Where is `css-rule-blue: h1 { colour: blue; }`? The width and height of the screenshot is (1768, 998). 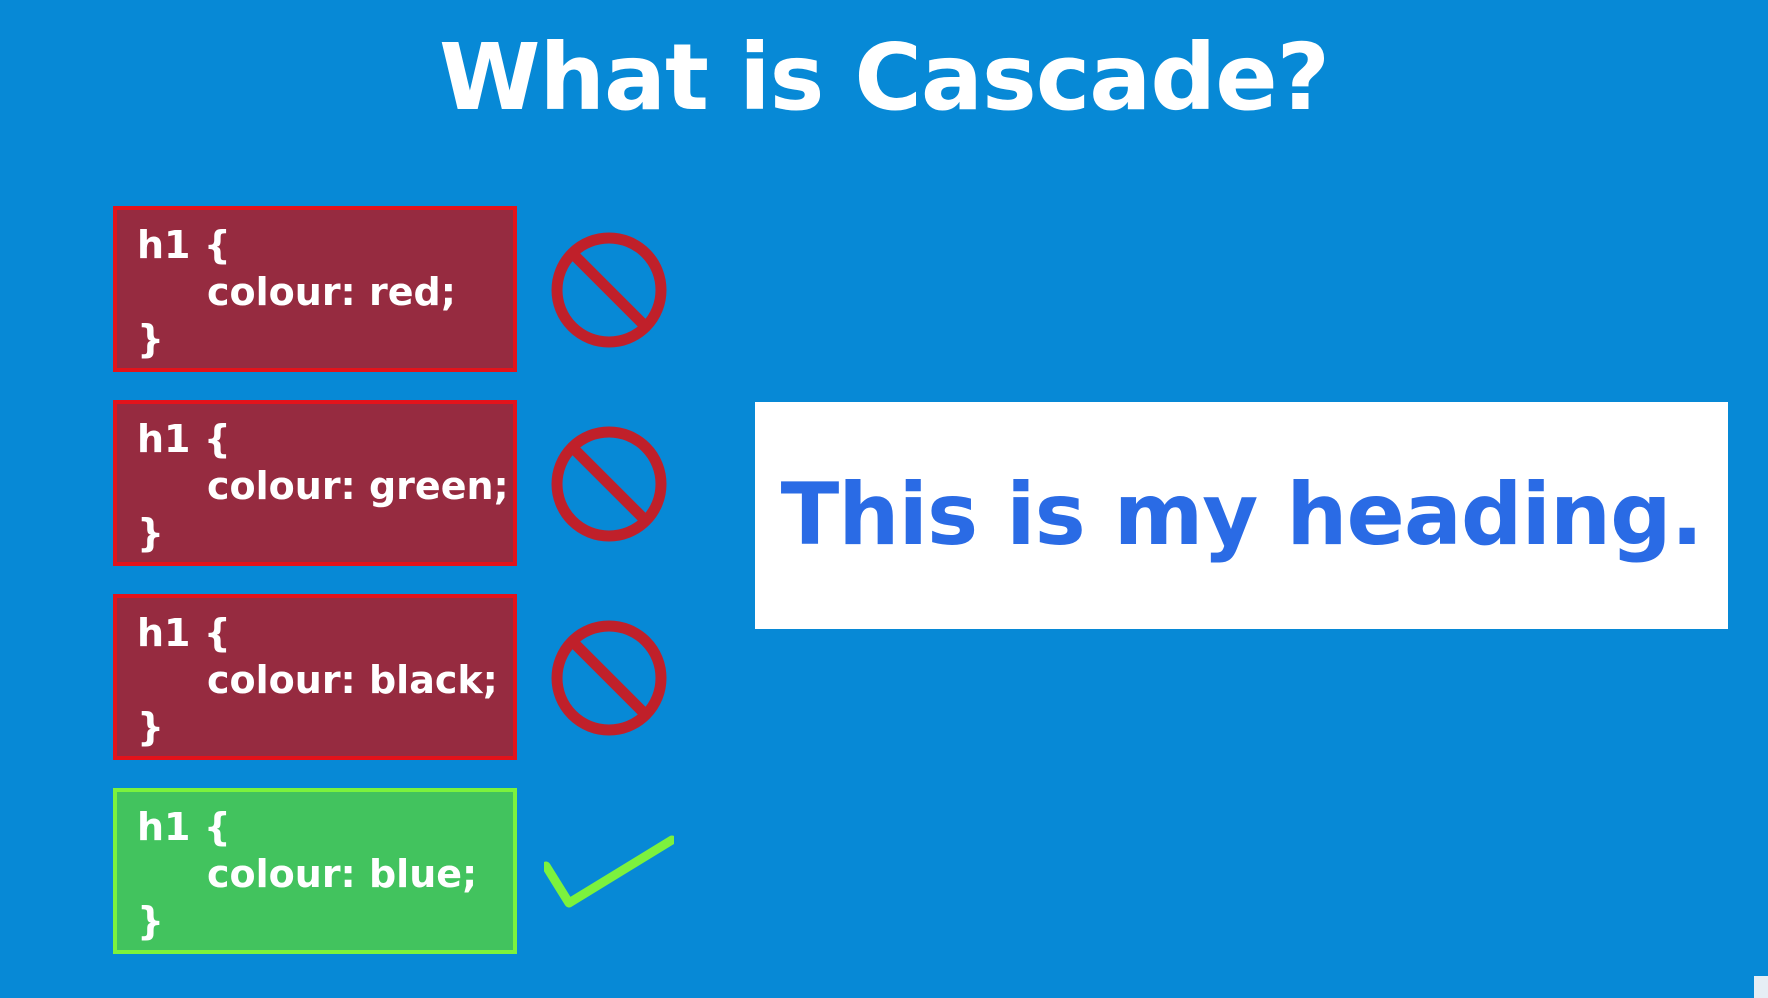 css-rule-blue: h1 { colour: blue; } is located at coordinates (315, 871).